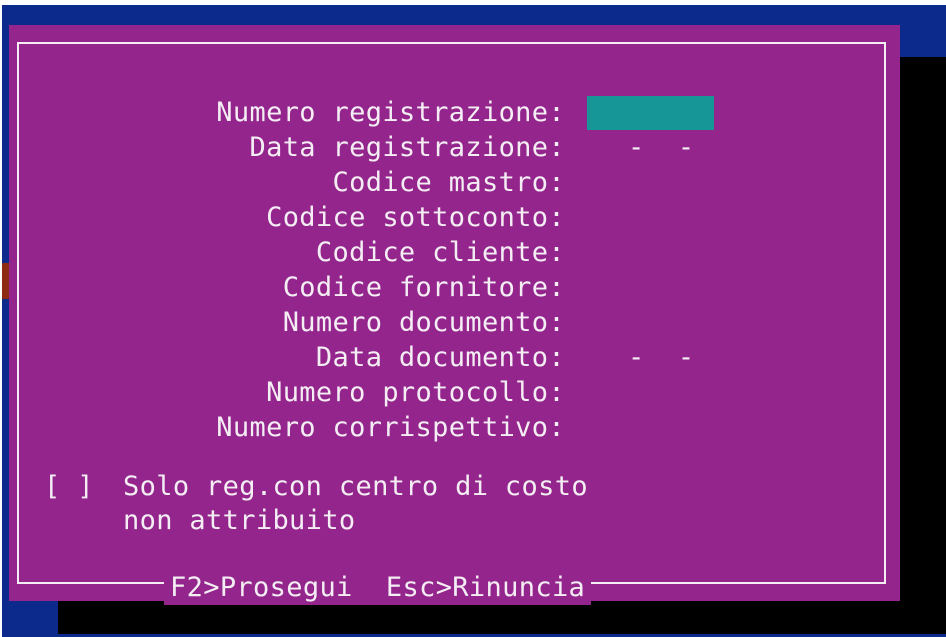 Image resolution: width=946 pixels, height=637 pixels. Describe the element at coordinates (448, 182) in the screenshot. I see `label-codice-mastro: Codice mastro:` at that location.